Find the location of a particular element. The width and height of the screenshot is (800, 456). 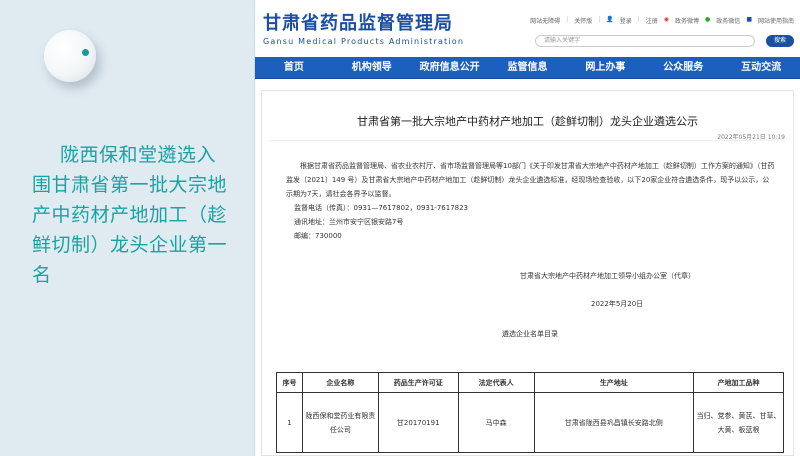

nav-leaders: 机构领导 is located at coordinates (372, 67).